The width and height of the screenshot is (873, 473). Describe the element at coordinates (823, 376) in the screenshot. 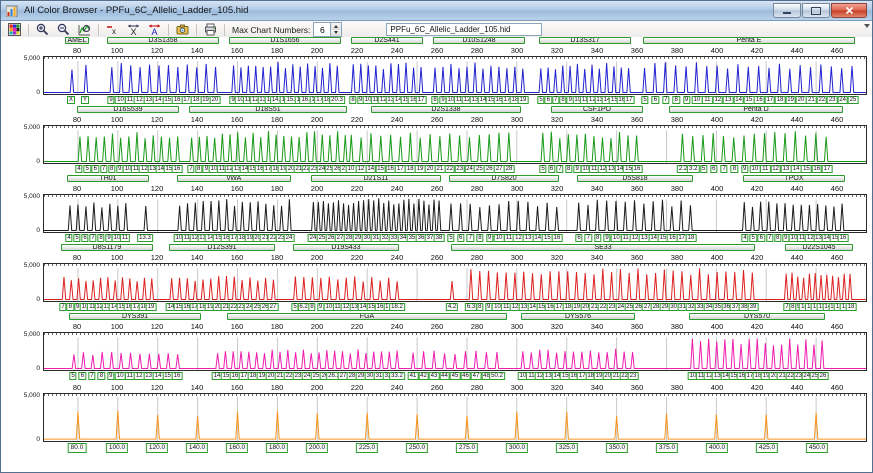

I see `allele-label: 26` at that location.